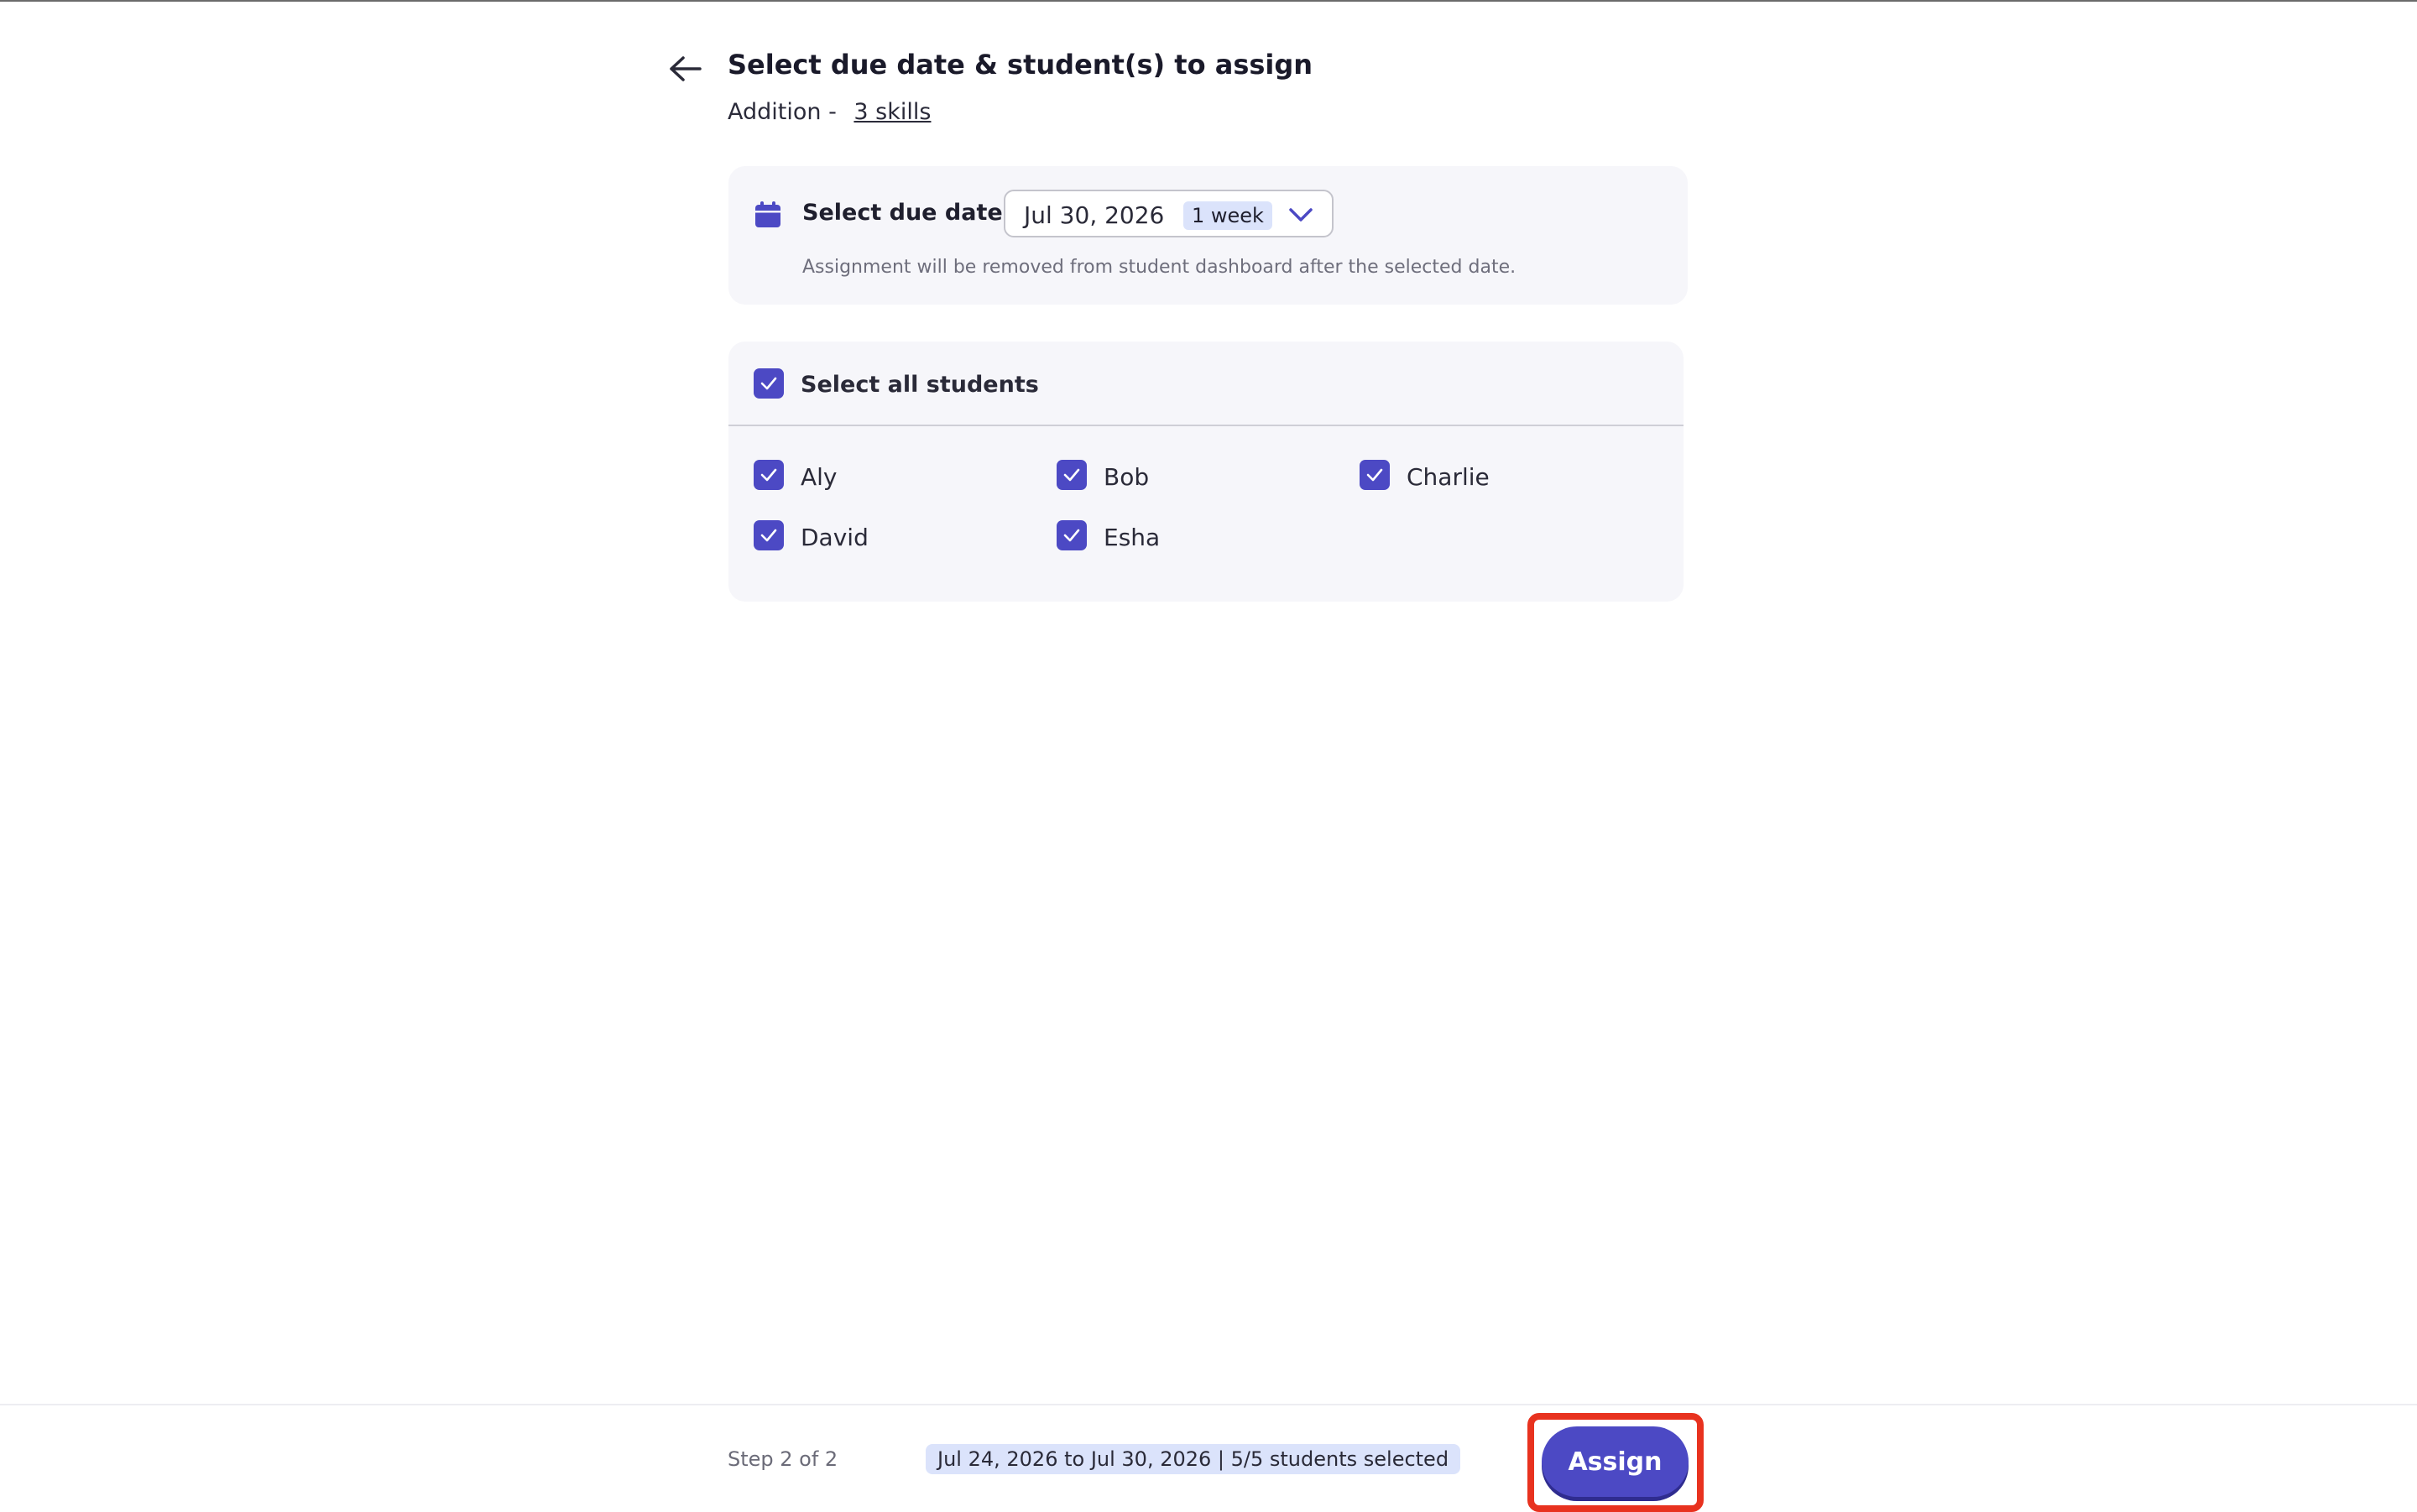 Image resolution: width=2417 pixels, height=1512 pixels. I want to click on chevron-down-icon, so click(1300, 215).